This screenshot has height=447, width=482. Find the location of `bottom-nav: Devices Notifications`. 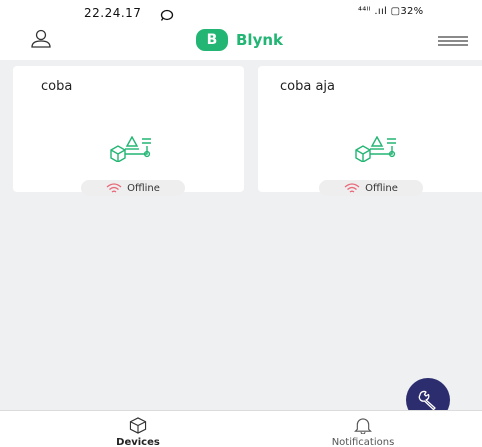

bottom-nav: Devices Notifications is located at coordinates (241, 428).